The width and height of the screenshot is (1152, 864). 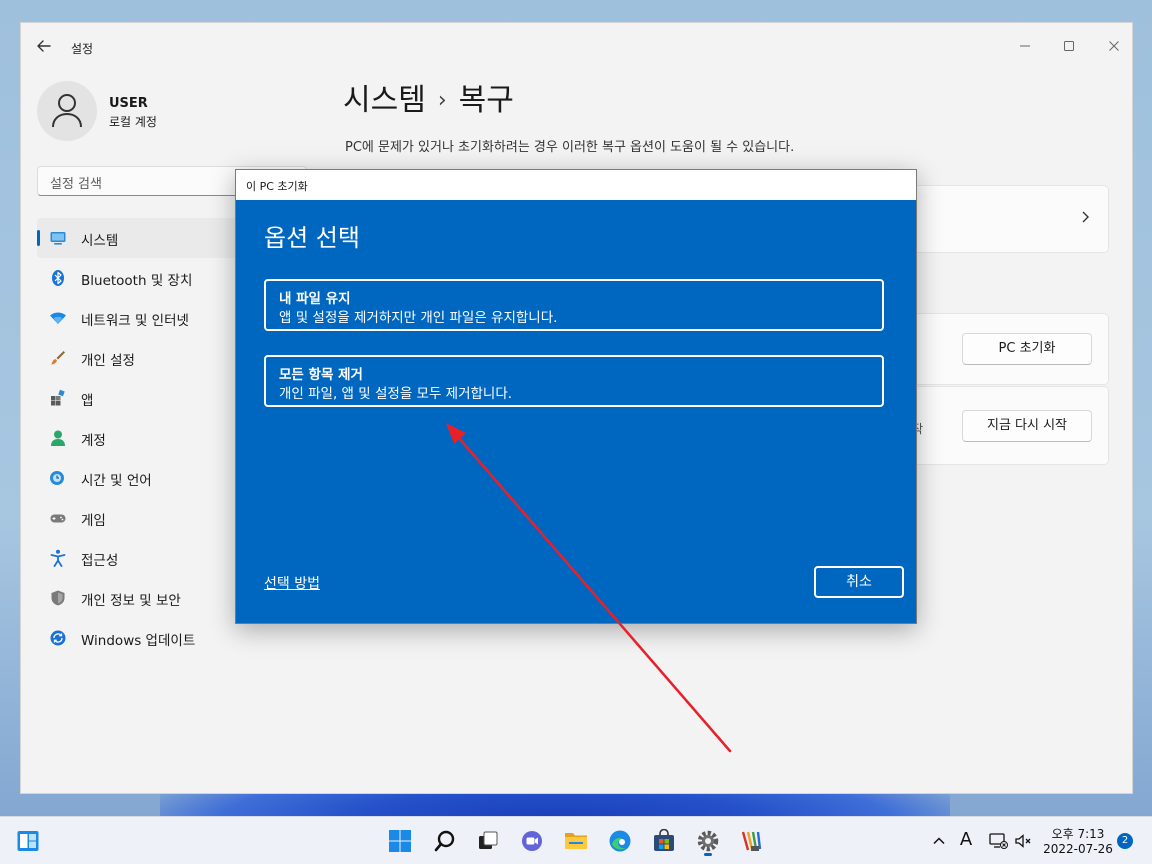 What do you see at coordinates (708, 854) in the screenshot?
I see `active-app-indicator` at bounding box center [708, 854].